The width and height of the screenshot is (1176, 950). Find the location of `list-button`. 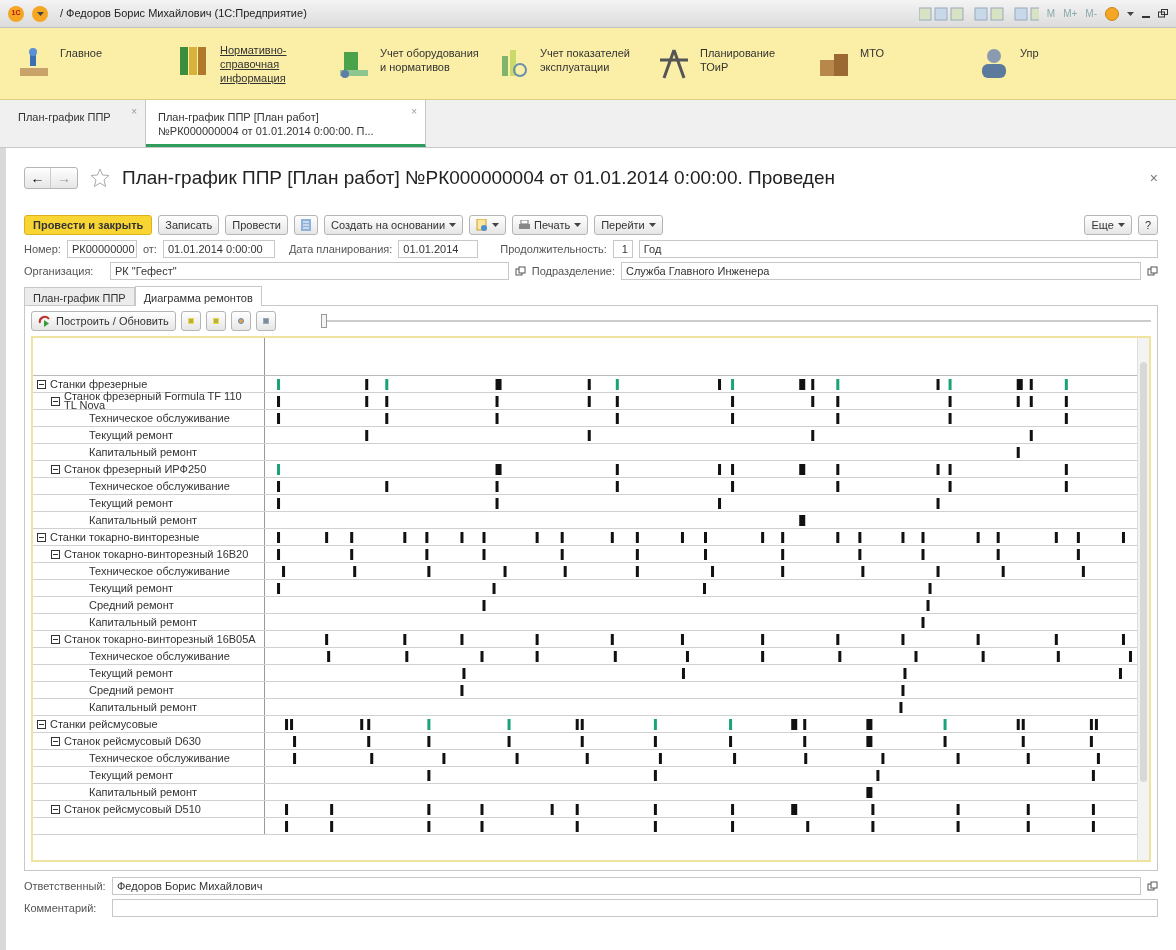

list-button is located at coordinates (306, 225).